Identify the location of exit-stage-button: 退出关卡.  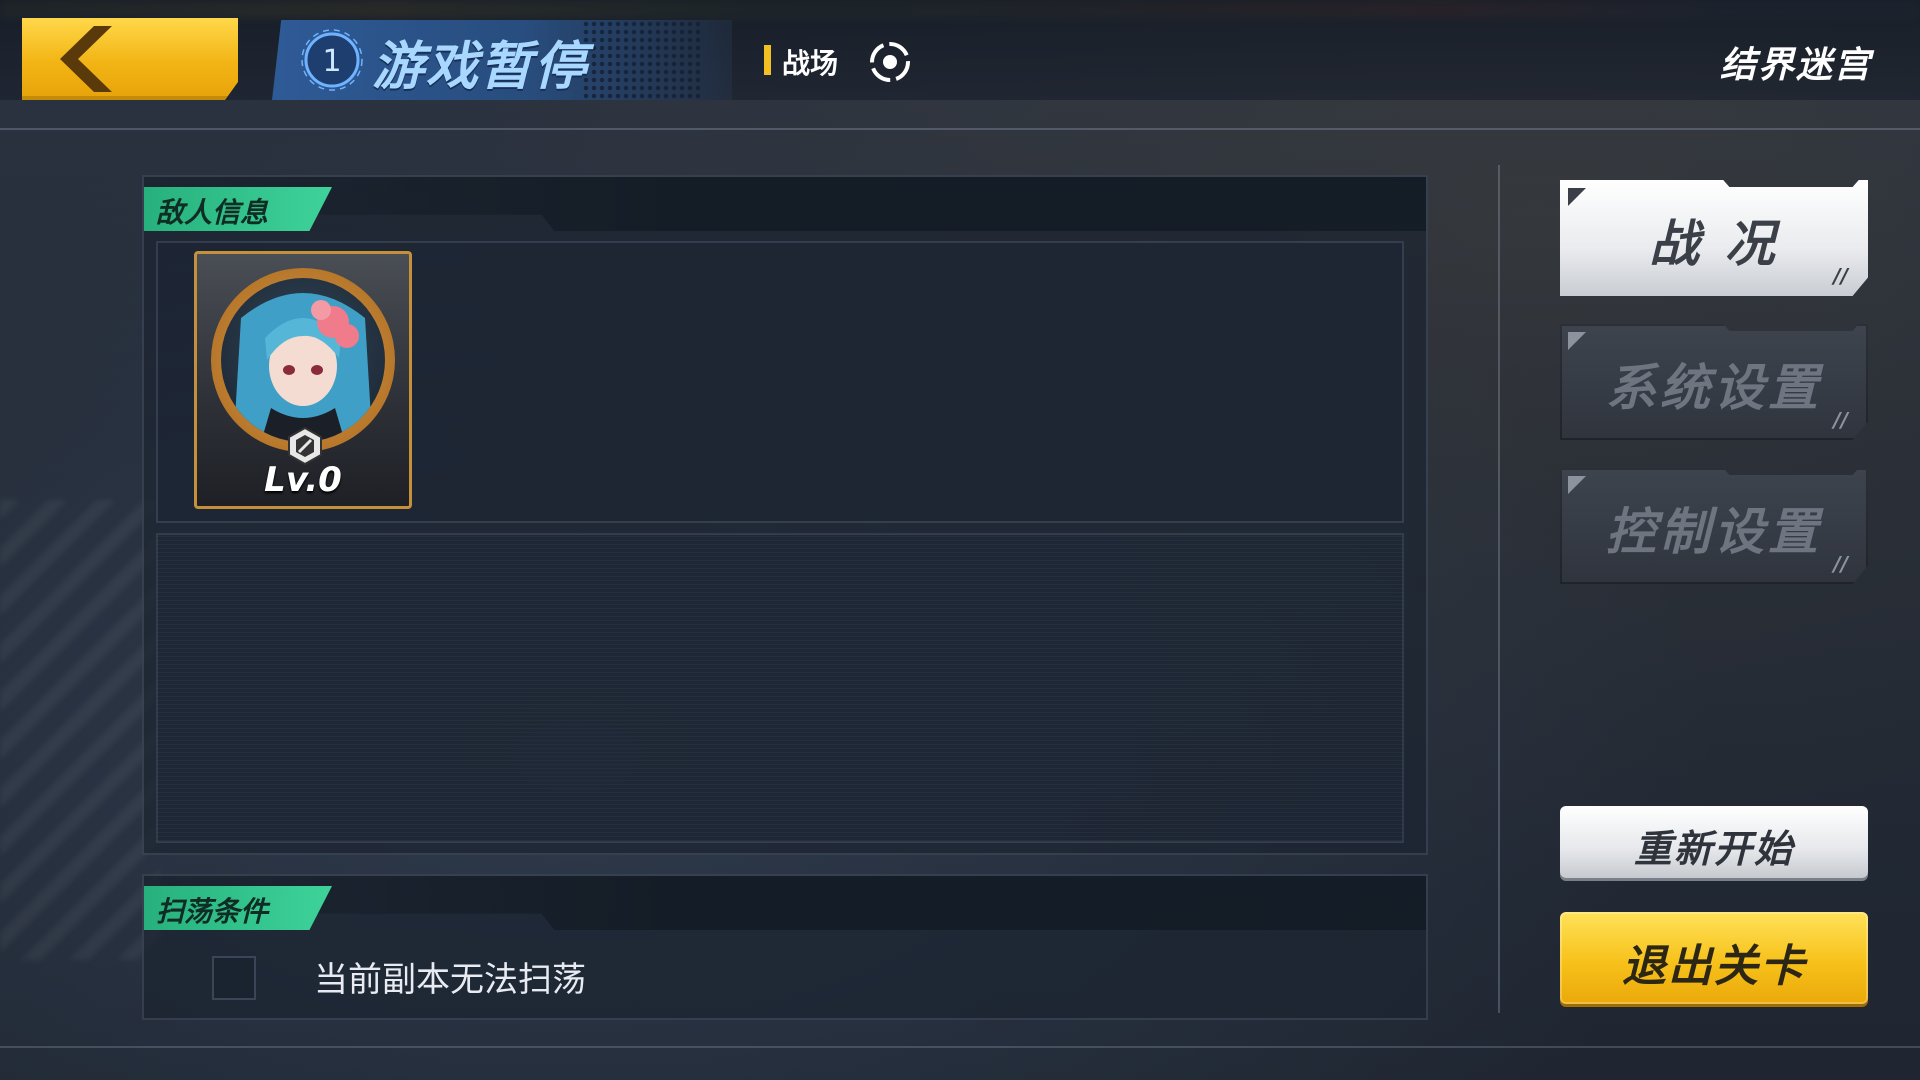
(1714, 958).